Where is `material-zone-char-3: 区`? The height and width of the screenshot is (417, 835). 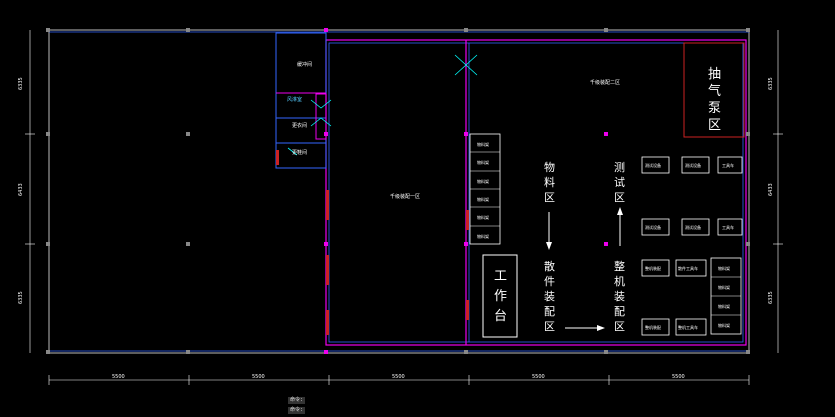 material-zone-char-3: 区 is located at coordinates (549, 197).